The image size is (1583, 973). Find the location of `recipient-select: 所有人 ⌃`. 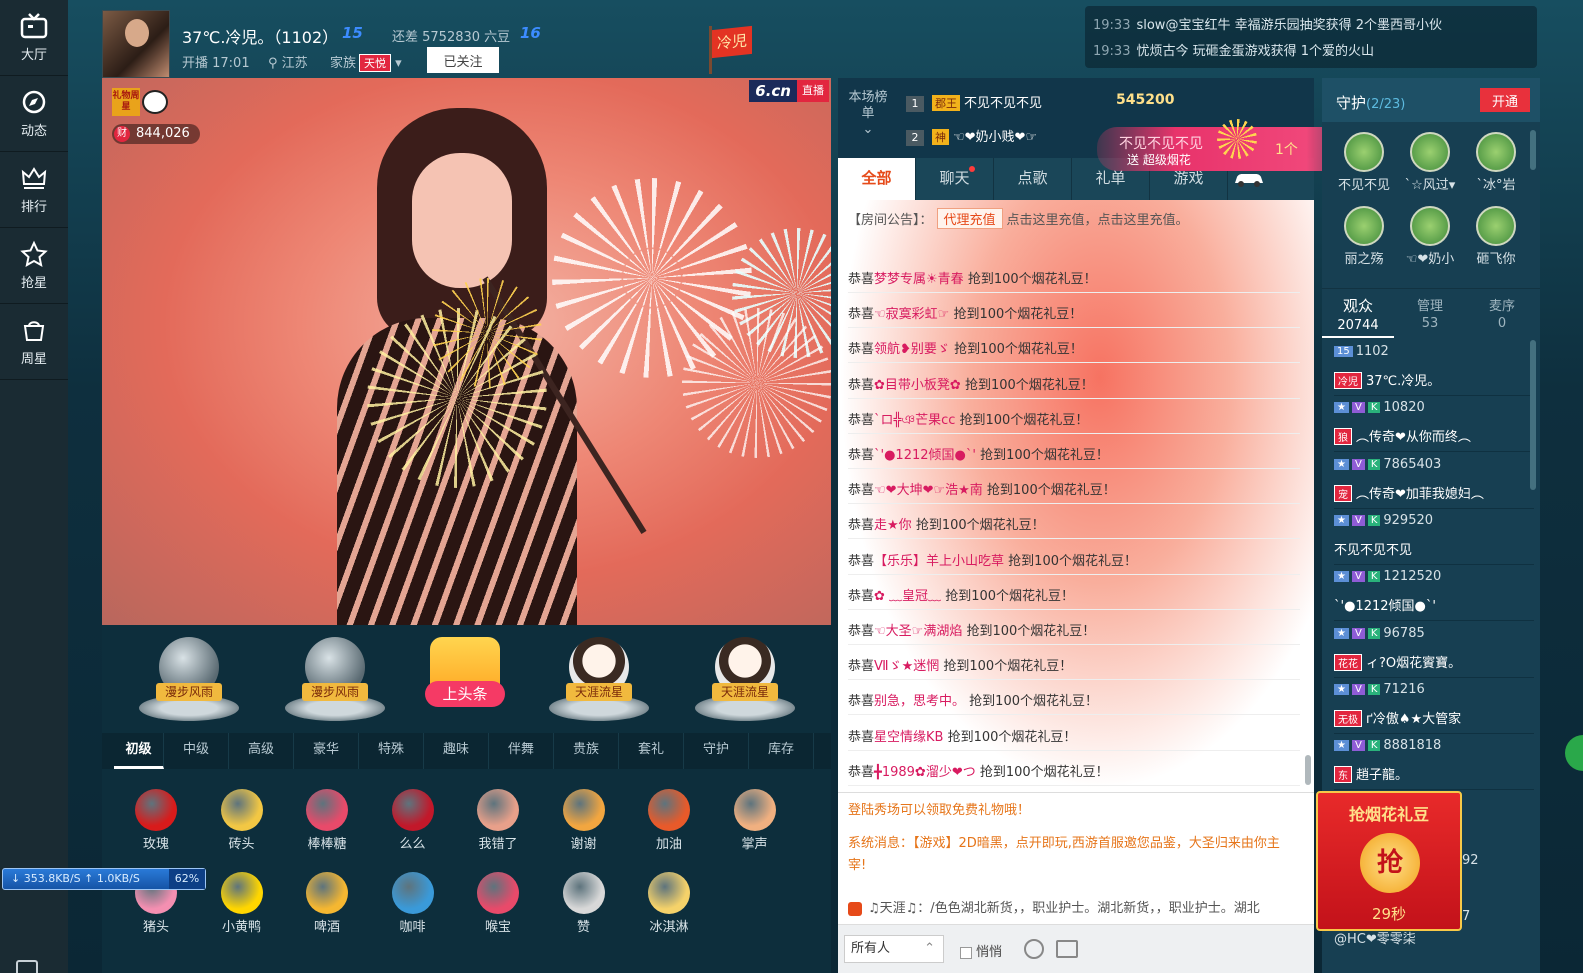

recipient-select: 所有人 ⌃ is located at coordinates (894, 949).